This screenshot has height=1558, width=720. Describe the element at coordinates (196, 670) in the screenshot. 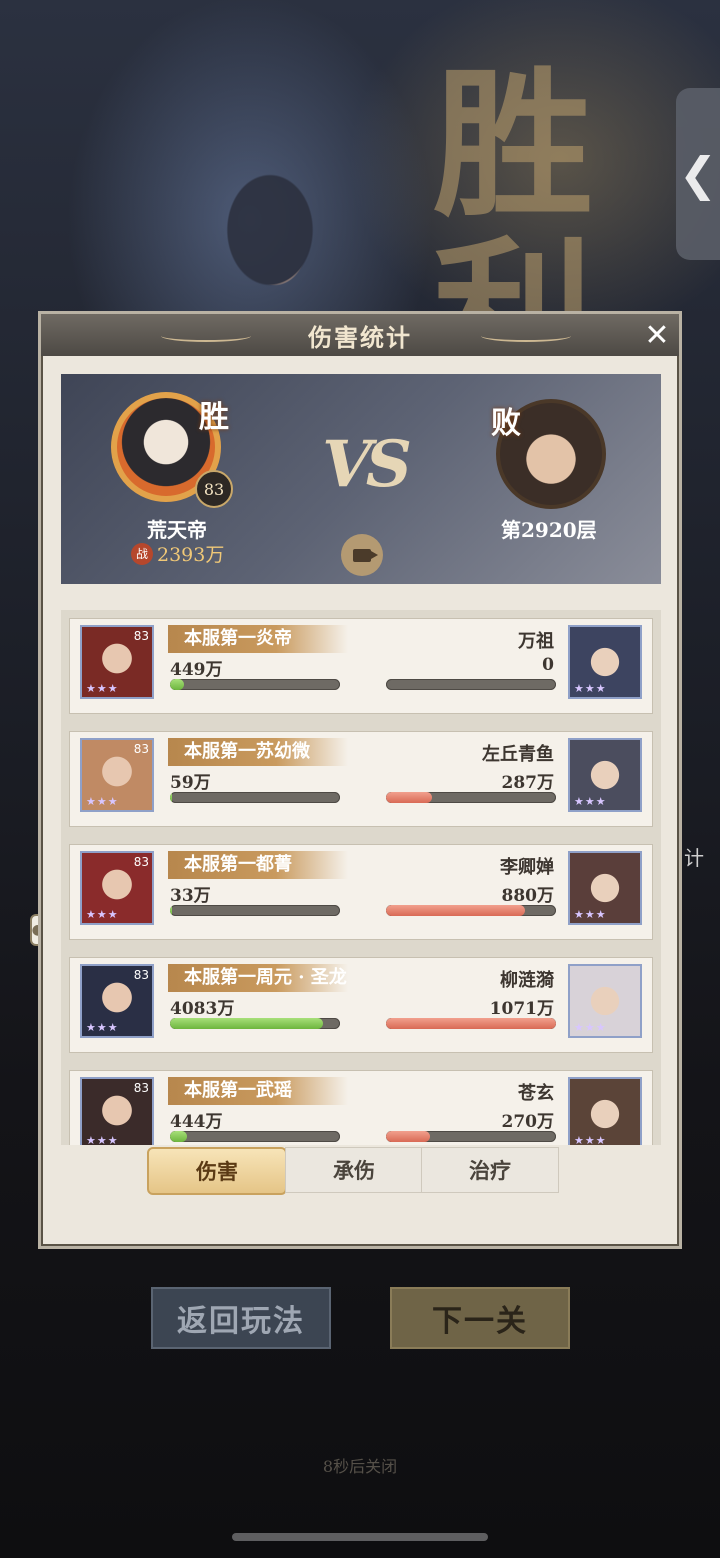

I see `ally-damage-value: 449万` at that location.